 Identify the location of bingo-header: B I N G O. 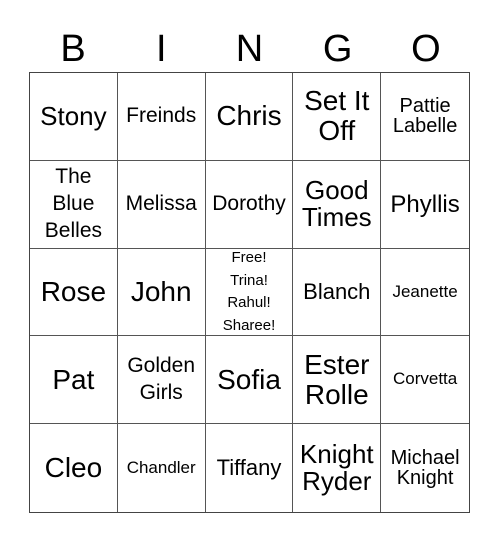
(249, 49).